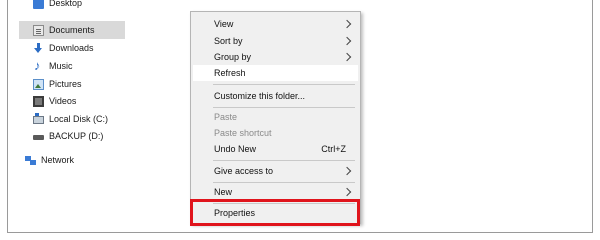 This screenshot has width=600, height=240. Describe the element at coordinates (79, 119) in the screenshot. I see `nav-item-label: Local Disk (C:)` at that location.